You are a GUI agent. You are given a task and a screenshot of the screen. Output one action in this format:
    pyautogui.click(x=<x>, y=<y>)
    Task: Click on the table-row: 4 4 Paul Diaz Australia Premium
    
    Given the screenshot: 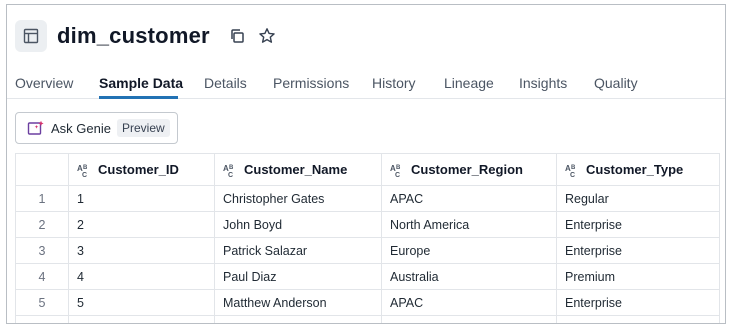 What is the action you would take?
    pyautogui.click(x=367, y=276)
    